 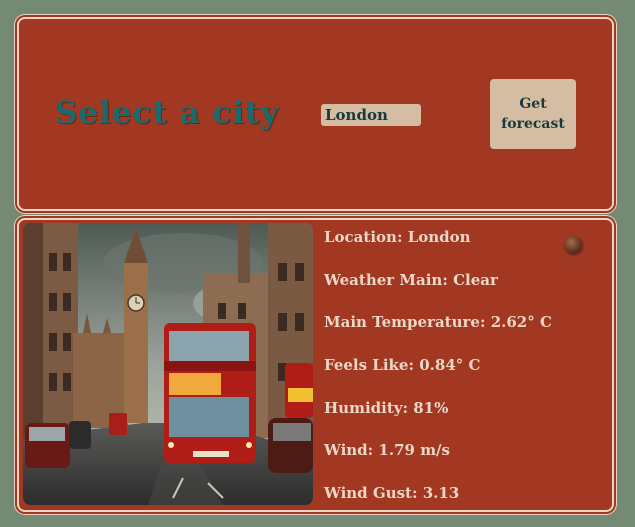 I want to click on get-forecast-button: Get forecast, so click(x=533, y=114).